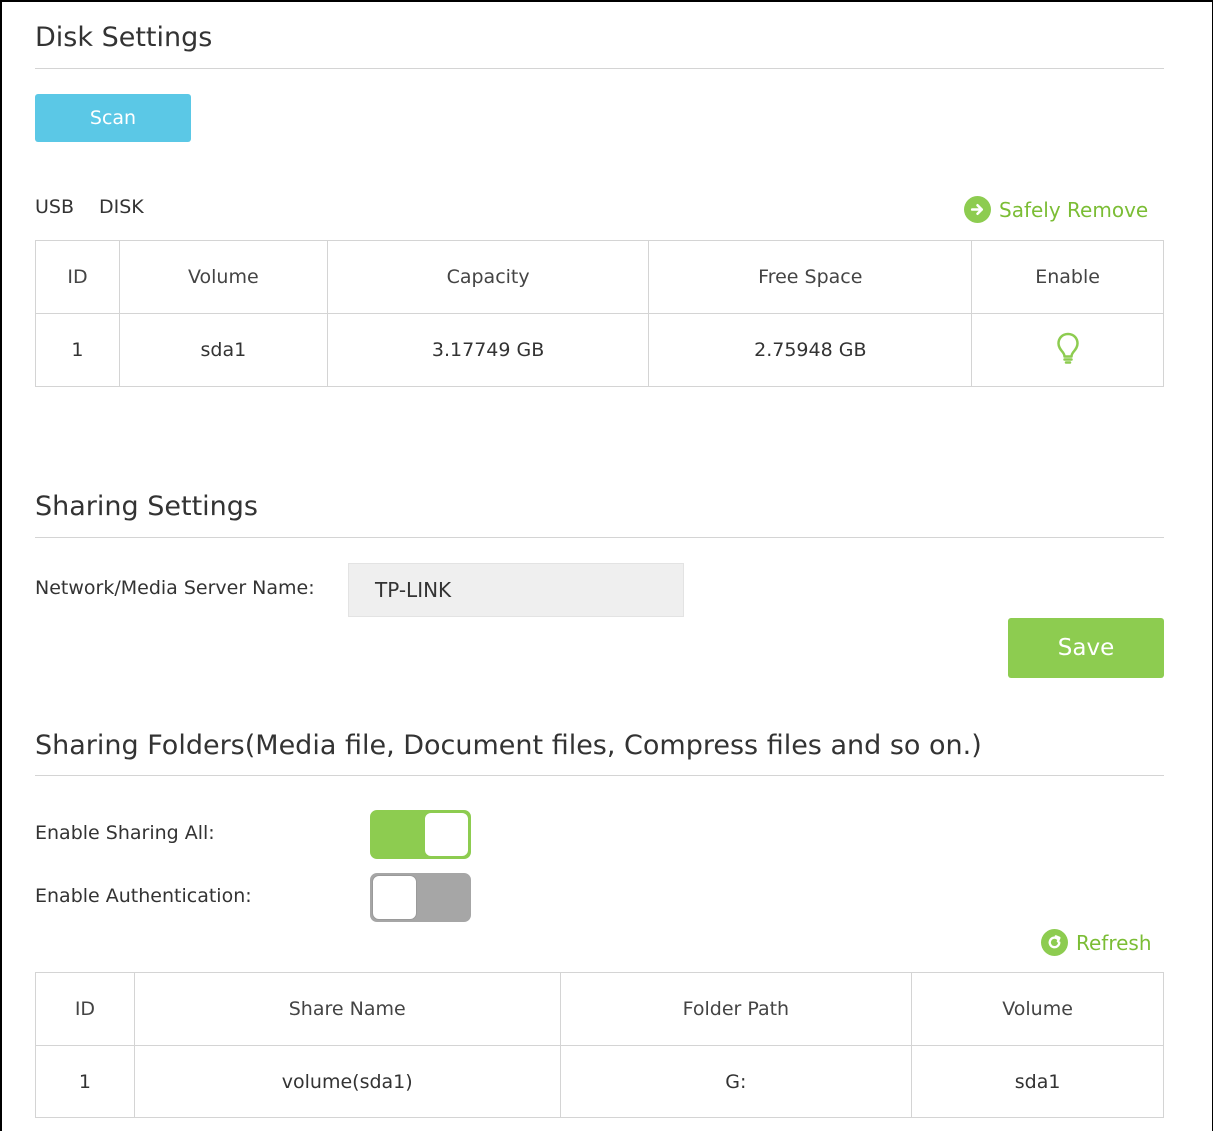 The image size is (1215, 1131). What do you see at coordinates (1114, 942) in the screenshot?
I see `refresh-label: Refresh` at bounding box center [1114, 942].